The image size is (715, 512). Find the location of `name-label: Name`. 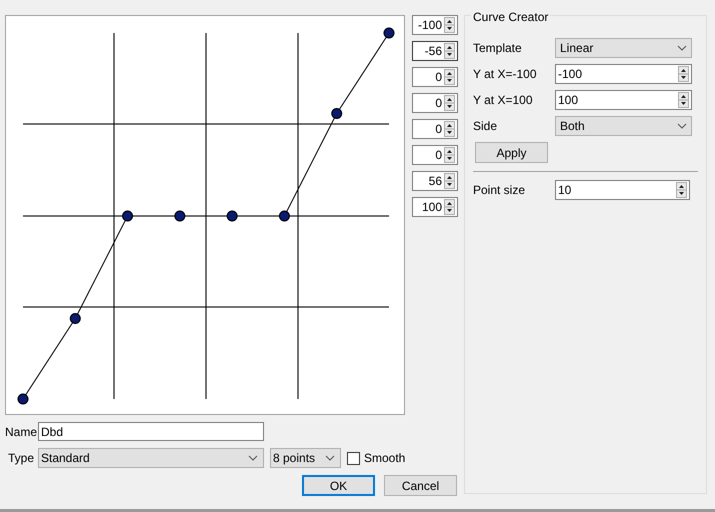

name-label: Name is located at coordinates (21, 432).